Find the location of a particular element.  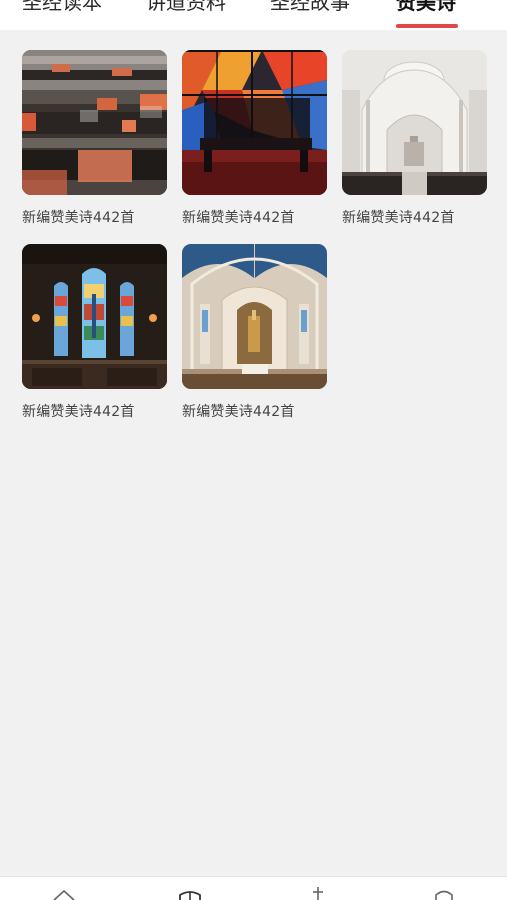

bottom-nav is located at coordinates (253, 888).